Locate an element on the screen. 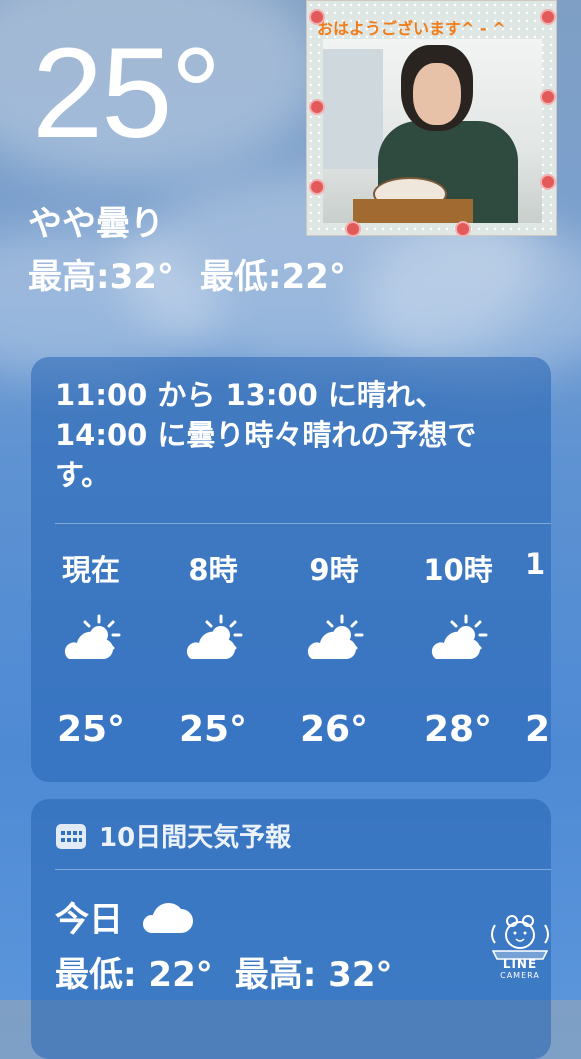 The image size is (581, 1059). hour-item: 1 2 is located at coordinates (538, 648).